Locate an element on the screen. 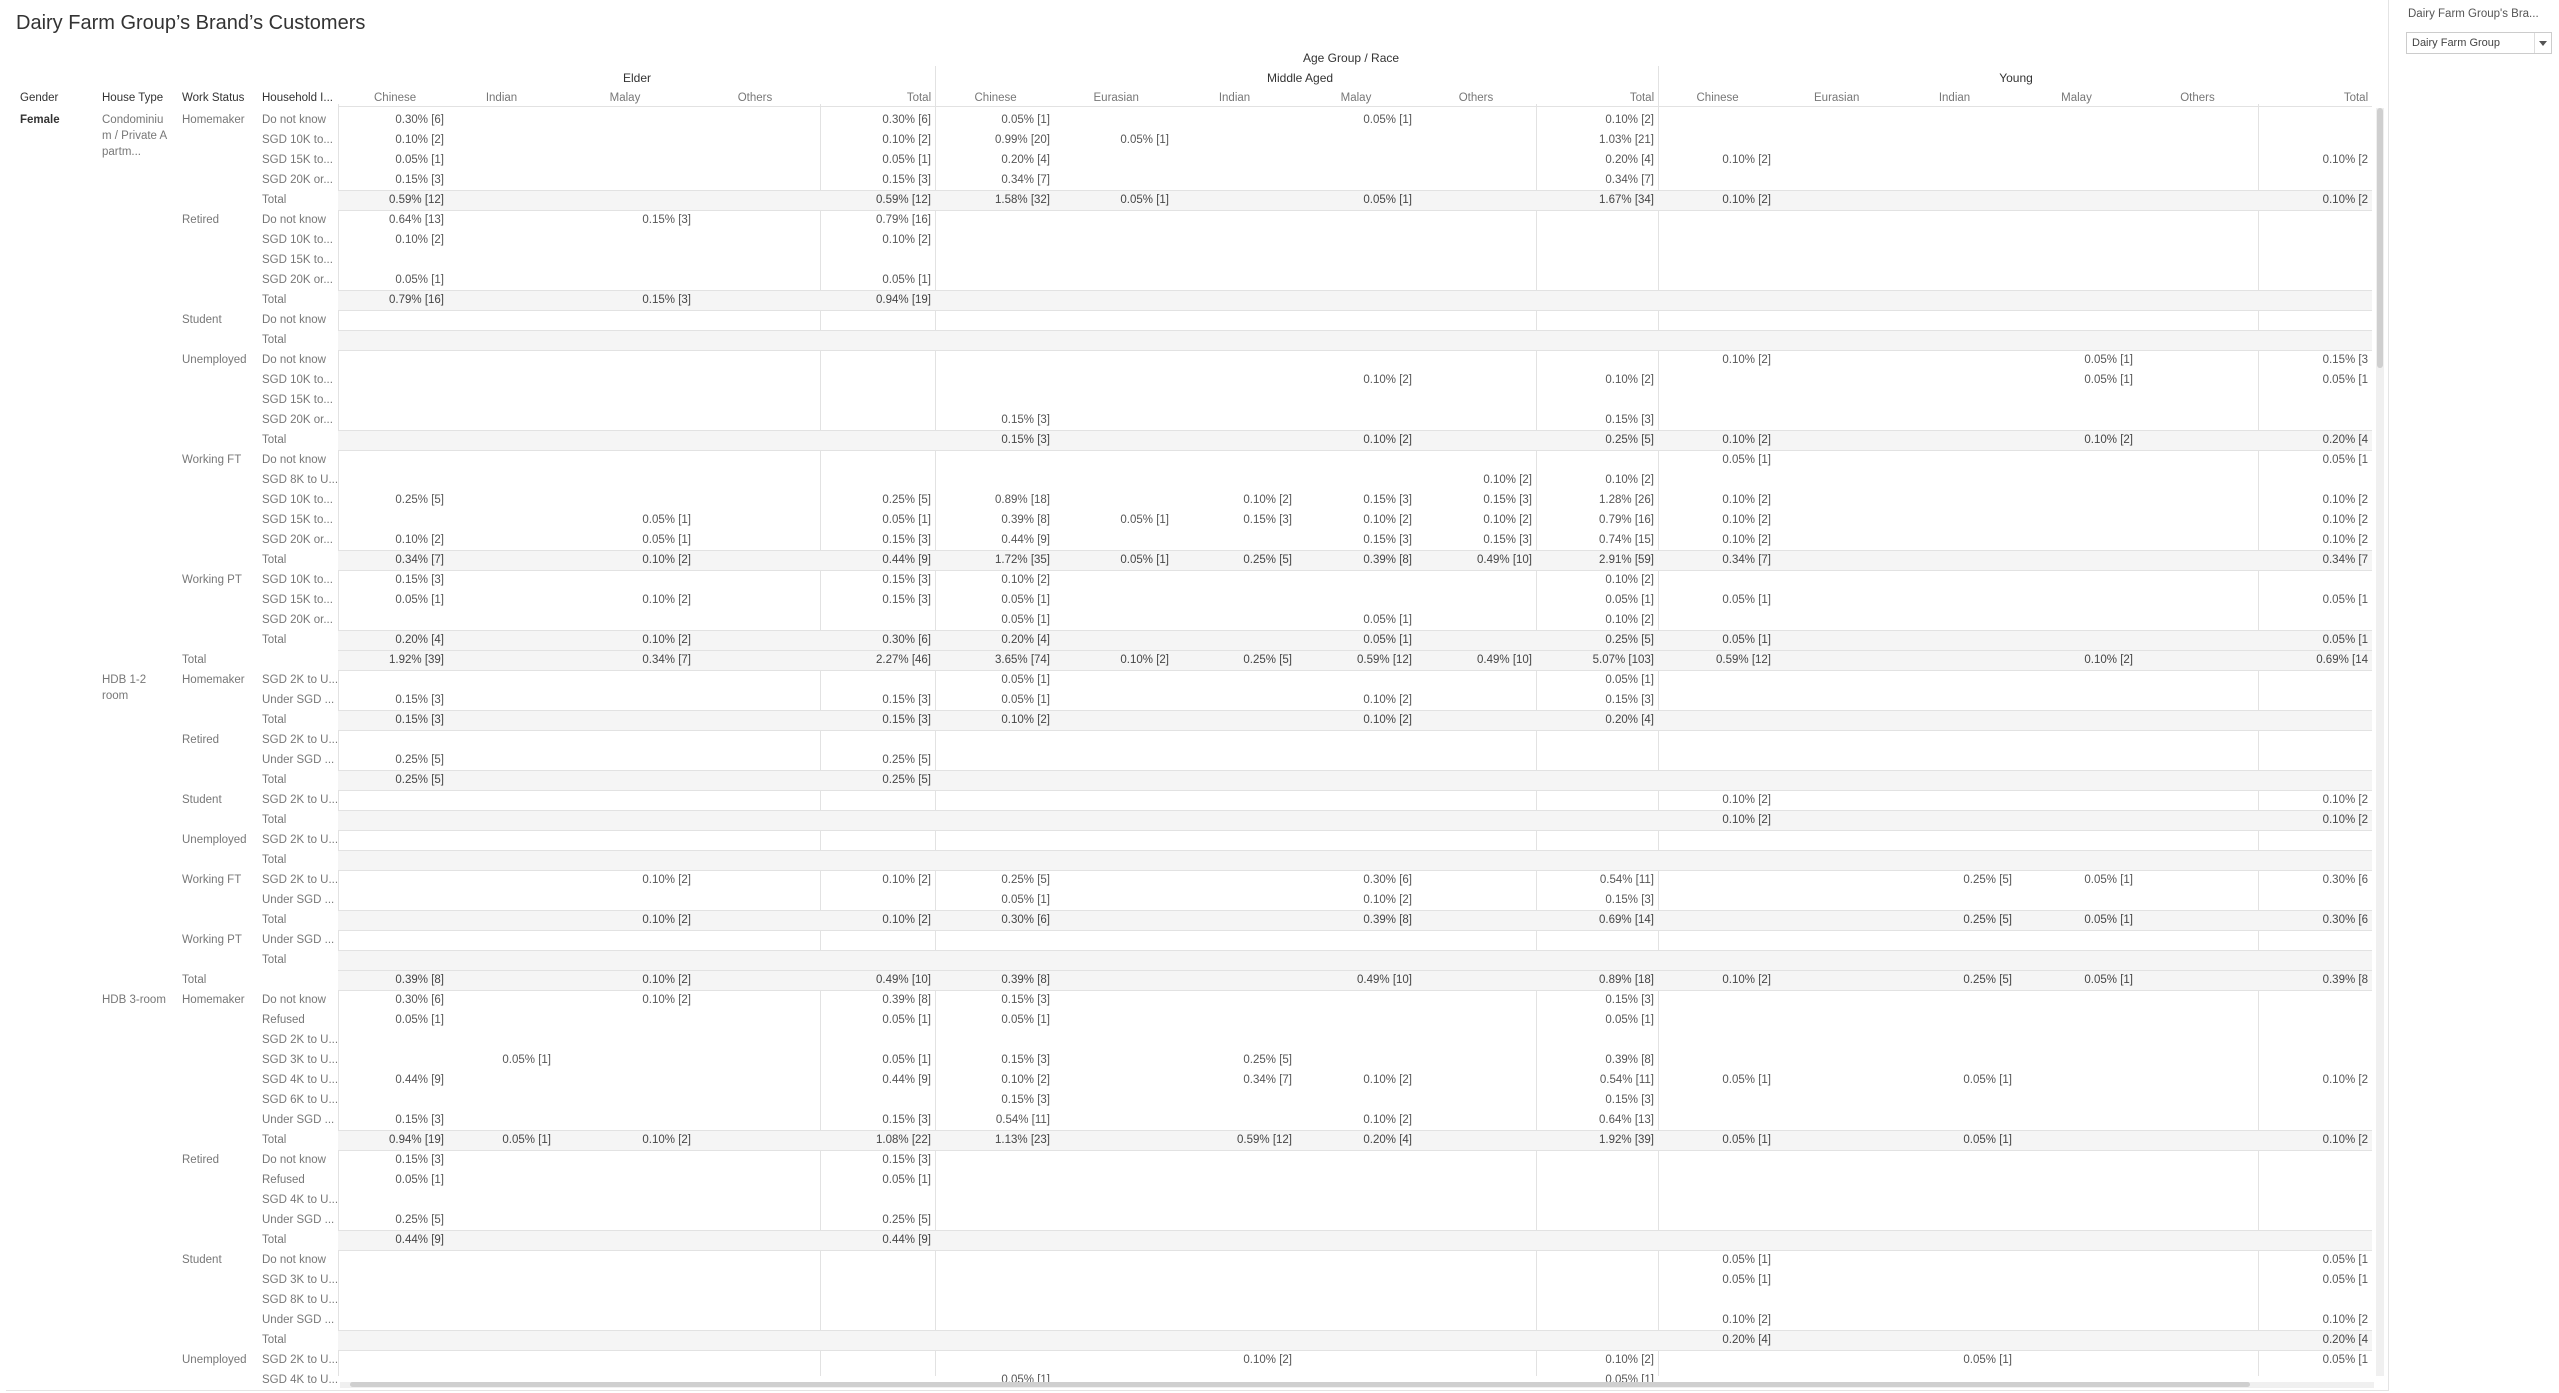 The width and height of the screenshot is (2559, 1393). column-header-15: Others is located at coordinates (2197, 98).